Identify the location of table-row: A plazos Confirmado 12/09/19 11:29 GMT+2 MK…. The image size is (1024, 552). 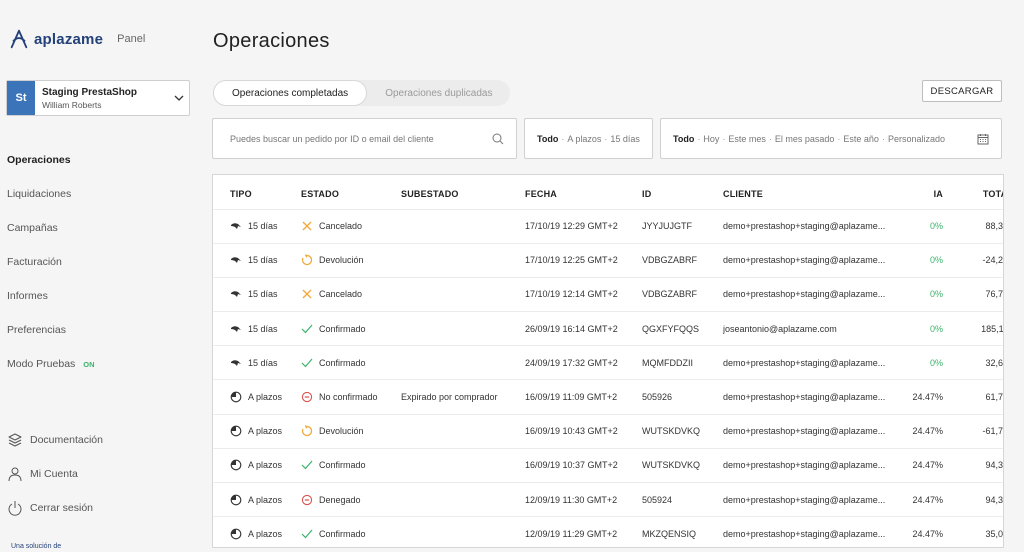
(608, 531).